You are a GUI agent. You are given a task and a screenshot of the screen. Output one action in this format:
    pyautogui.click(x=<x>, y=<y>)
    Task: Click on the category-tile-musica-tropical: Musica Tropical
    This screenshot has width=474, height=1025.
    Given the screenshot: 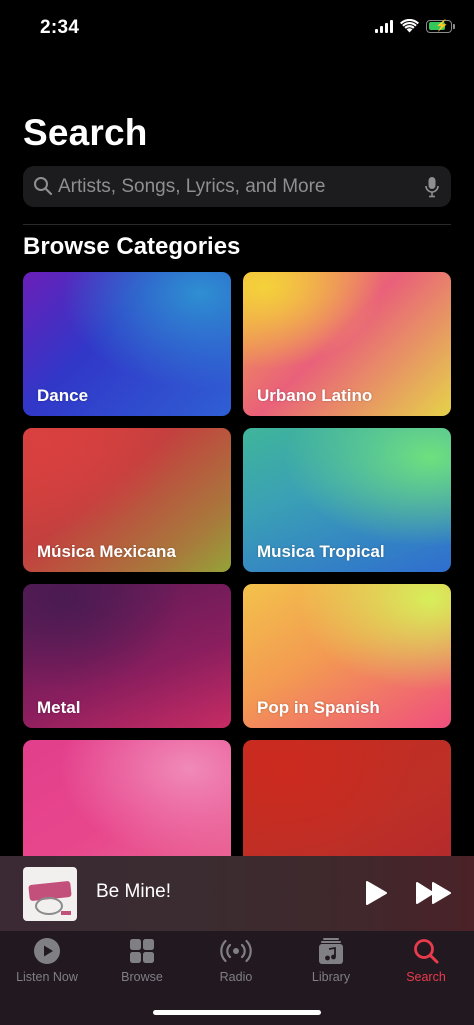 What is the action you would take?
    pyautogui.click(x=347, y=500)
    